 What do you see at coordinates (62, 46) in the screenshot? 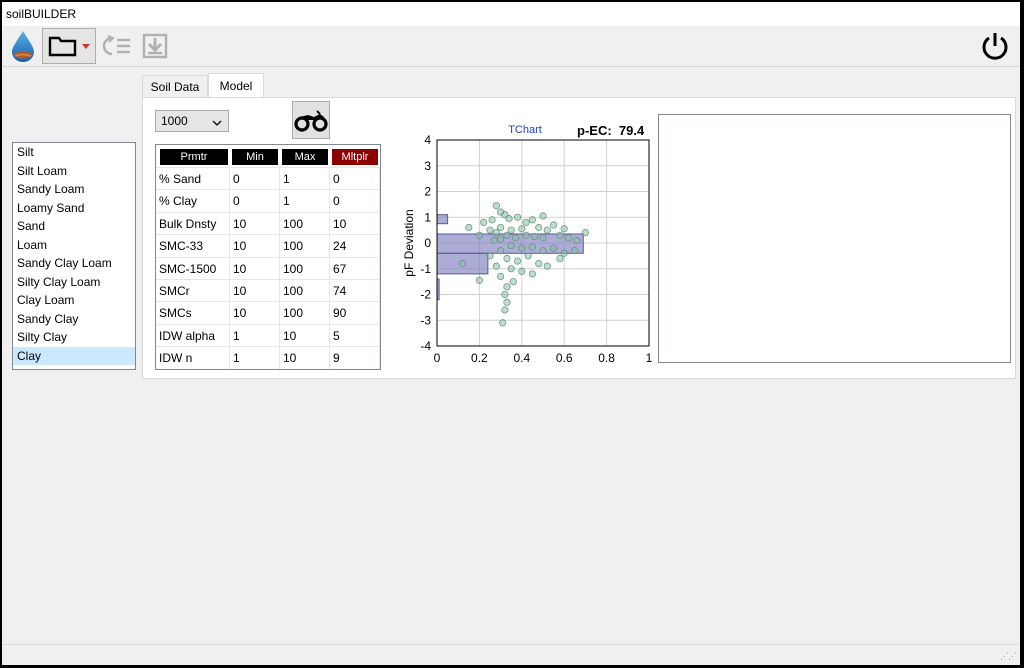
I see `folder-icon` at bounding box center [62, 46].